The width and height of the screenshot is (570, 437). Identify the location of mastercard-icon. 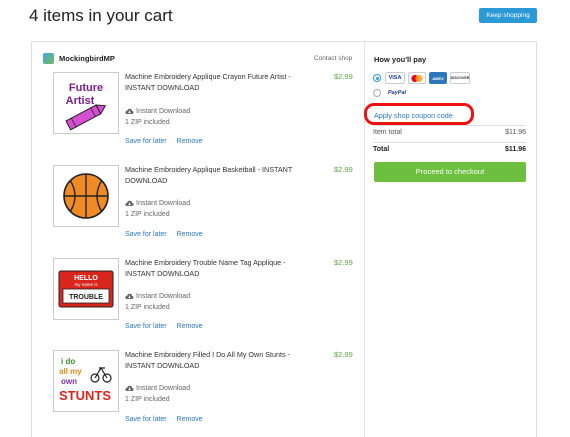
(417, 78).